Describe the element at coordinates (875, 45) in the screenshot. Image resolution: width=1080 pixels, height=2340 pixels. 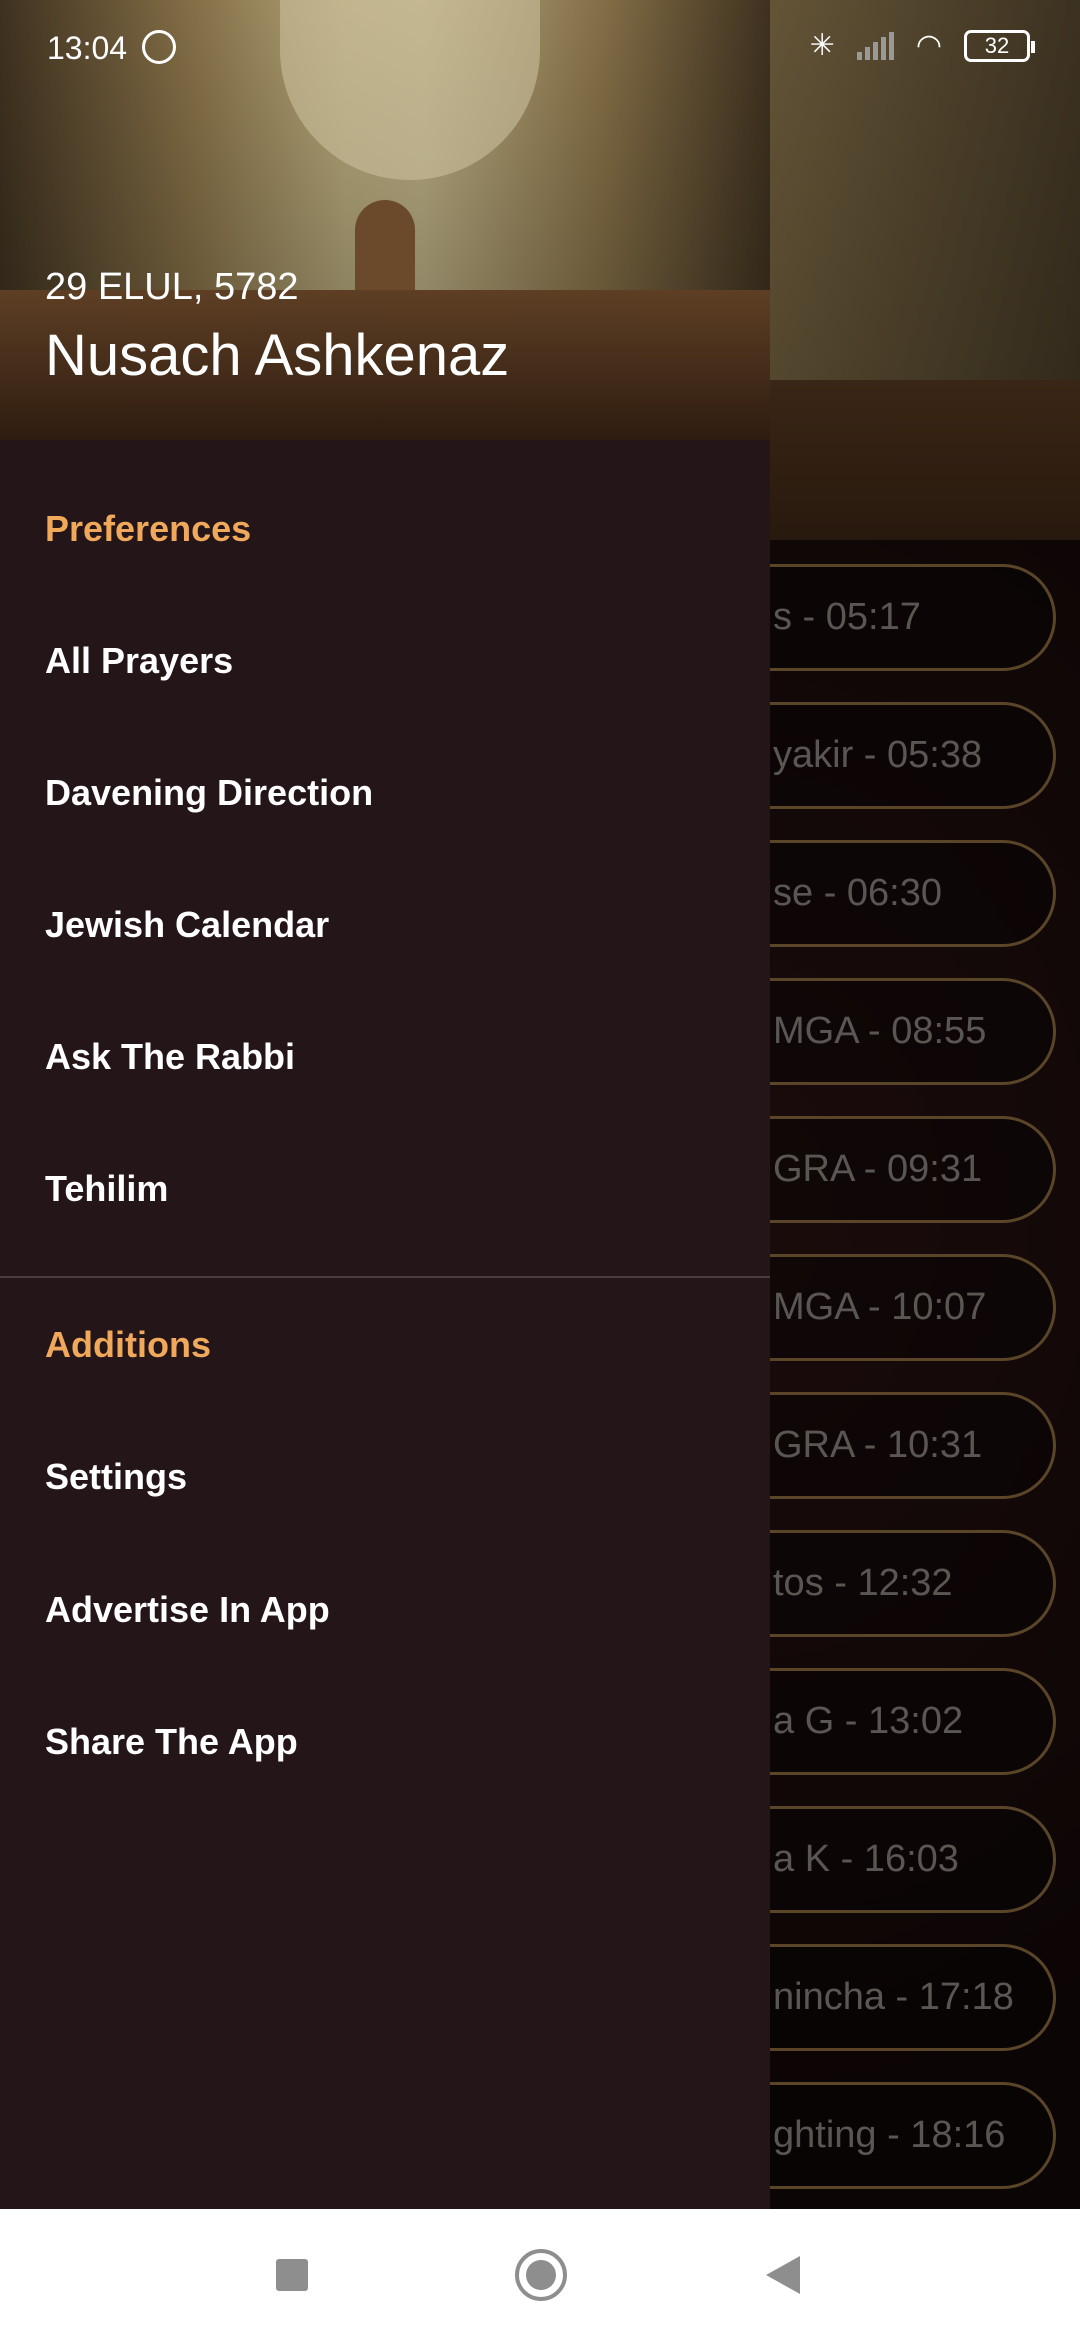
I see `signal-icon` at that location.